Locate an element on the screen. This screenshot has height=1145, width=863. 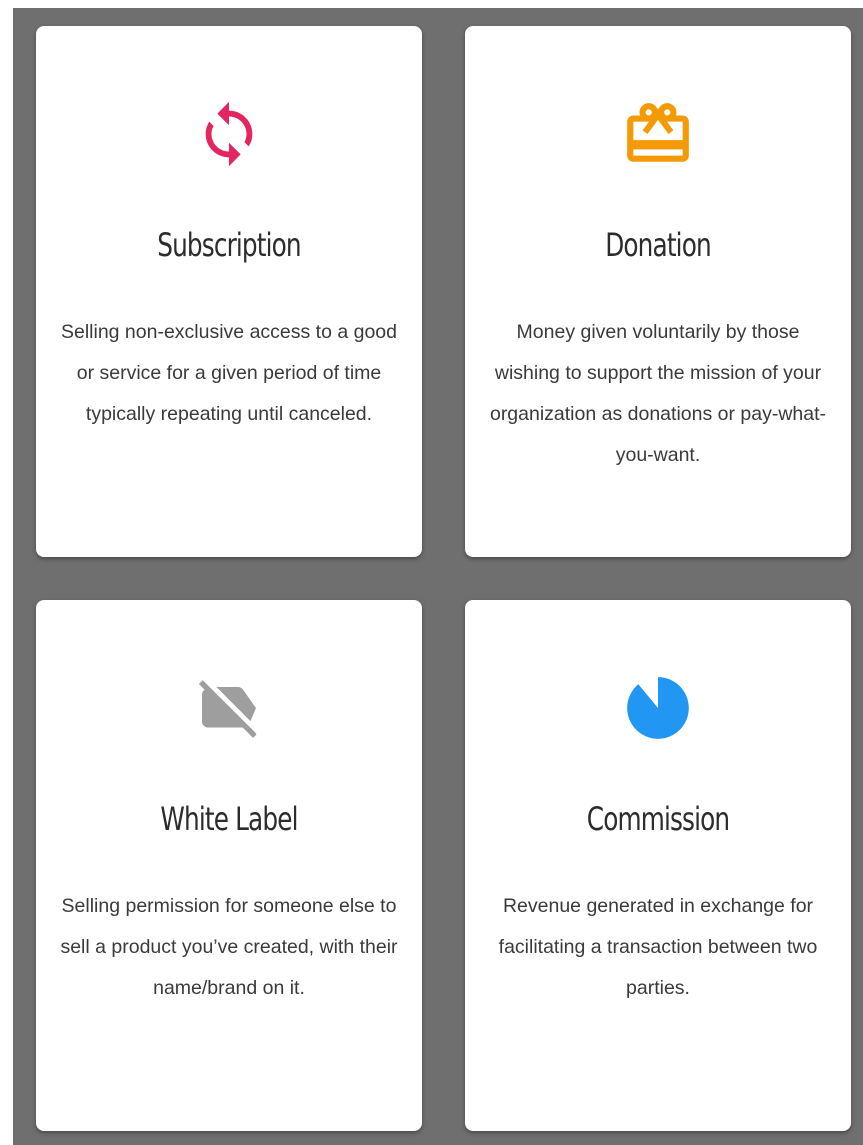
gift-card-icon is located at coordinates (658, 134).